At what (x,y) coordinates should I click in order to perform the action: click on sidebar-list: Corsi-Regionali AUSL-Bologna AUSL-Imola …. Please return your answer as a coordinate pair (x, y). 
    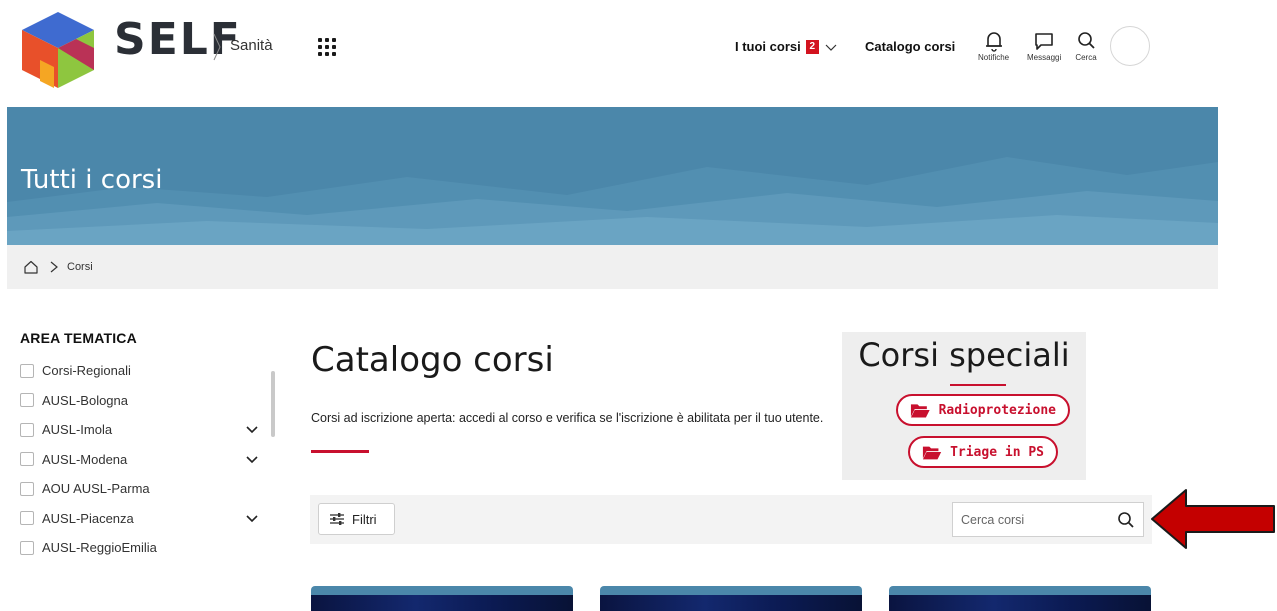
    Looking at the image, I should click on (147, 459).